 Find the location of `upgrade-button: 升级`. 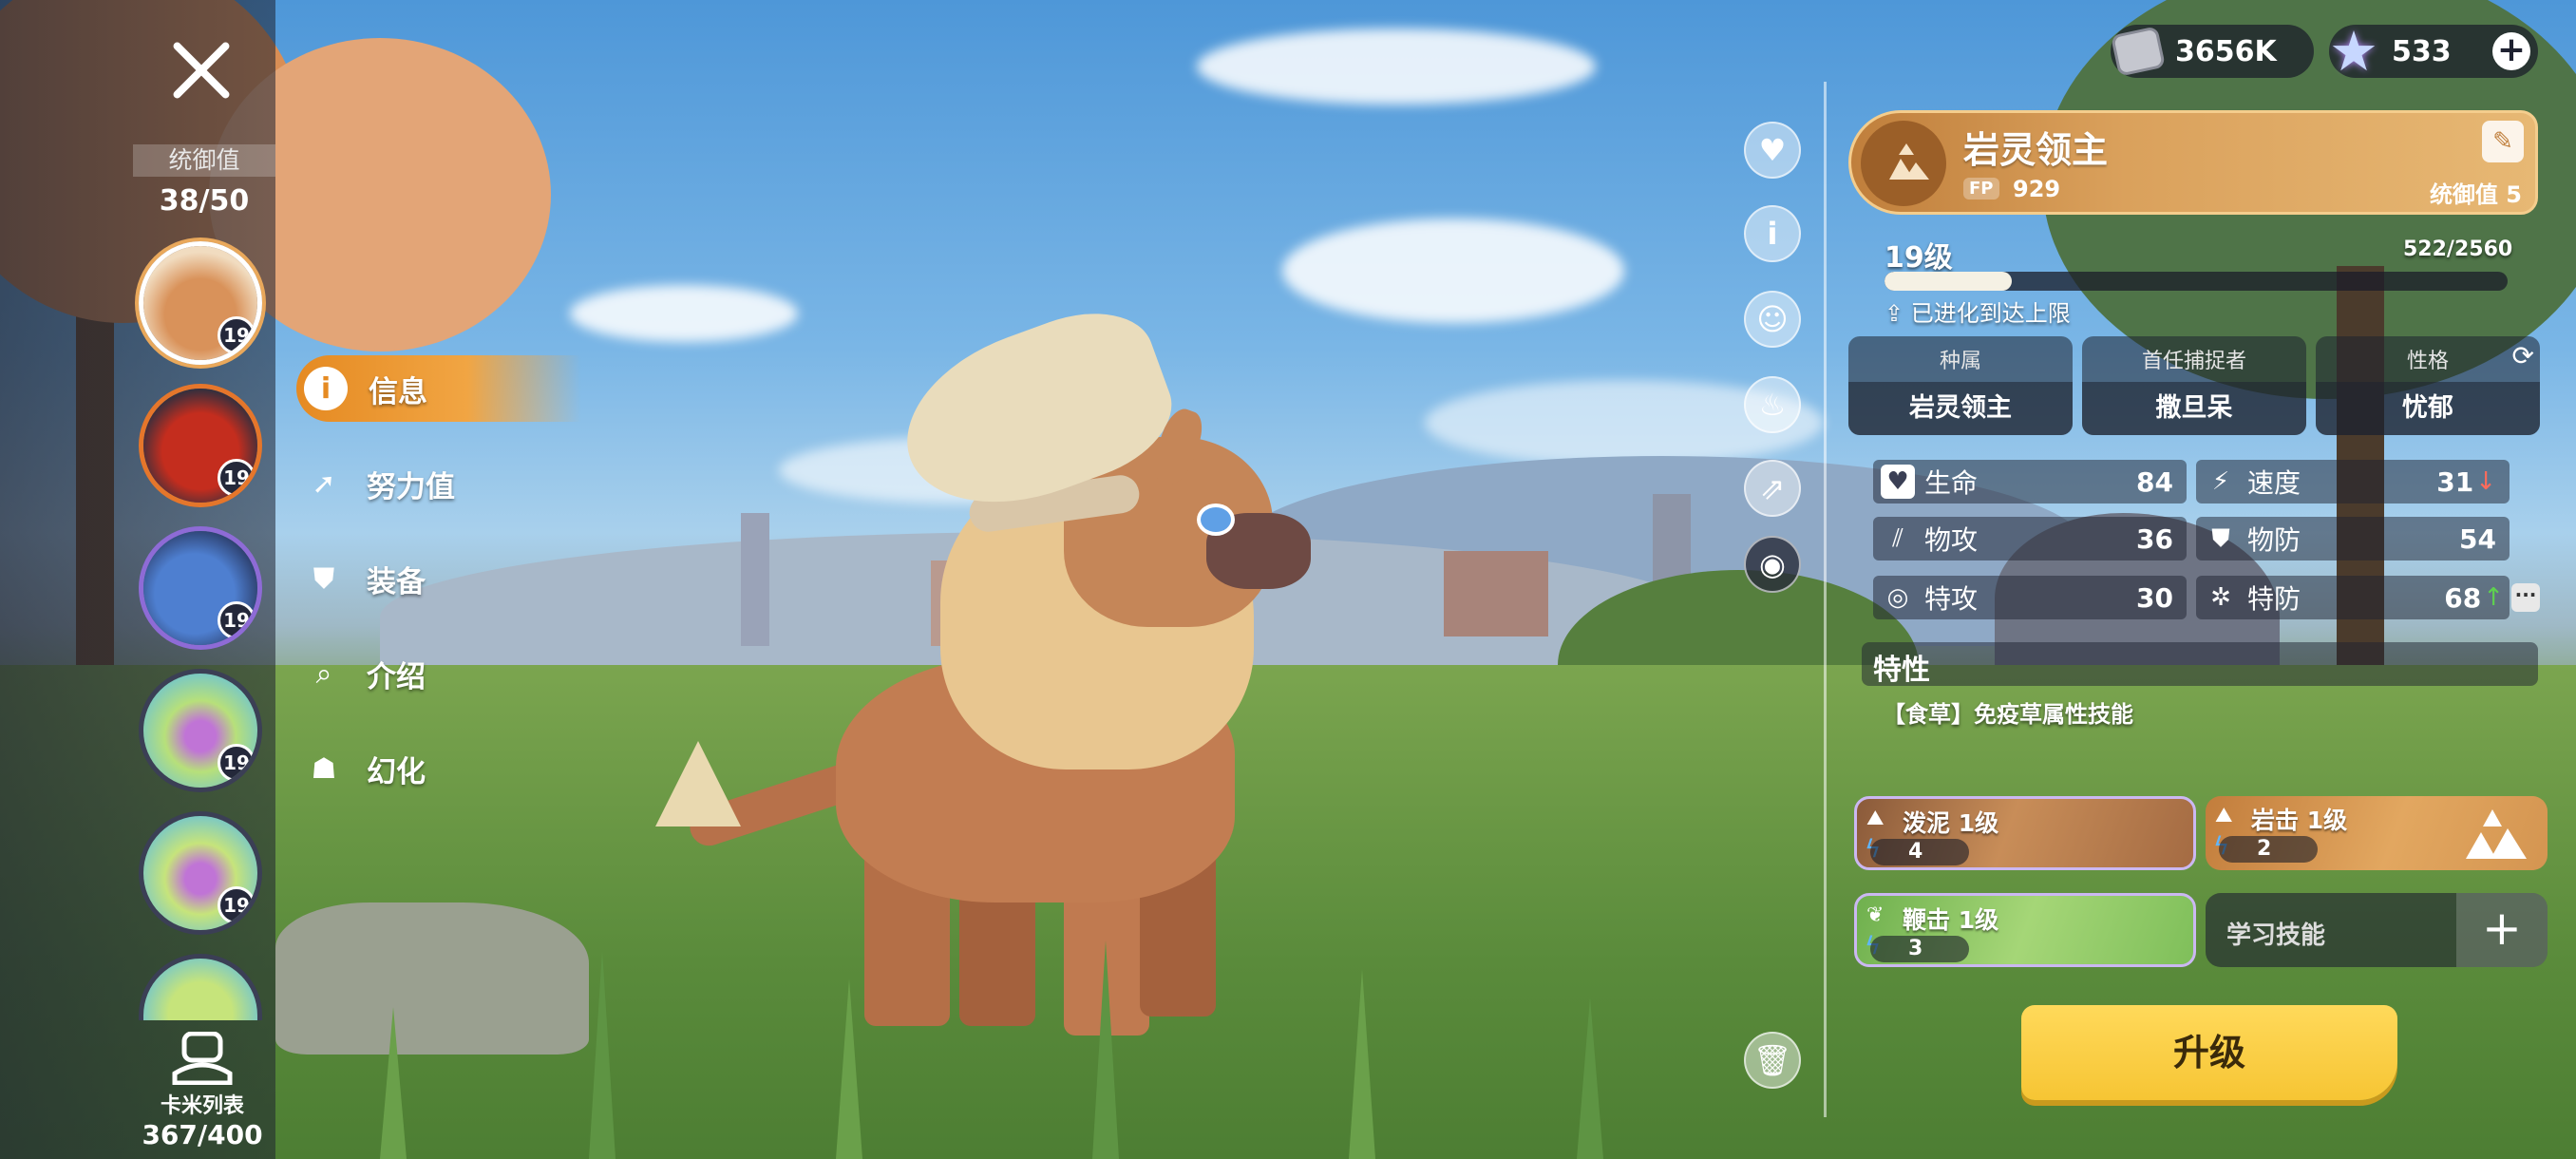

upgrade-button: 升级 is located at coordinates (2209, 1052).